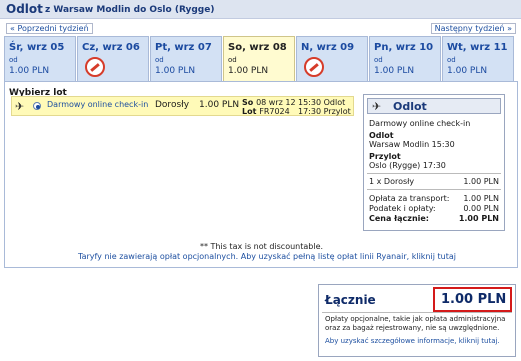 This screenshot has height=361, width=521. Describe the element at coordinates (183, 47) in the screenshot. I see `day-name: Pt, wrz 07` at that location.